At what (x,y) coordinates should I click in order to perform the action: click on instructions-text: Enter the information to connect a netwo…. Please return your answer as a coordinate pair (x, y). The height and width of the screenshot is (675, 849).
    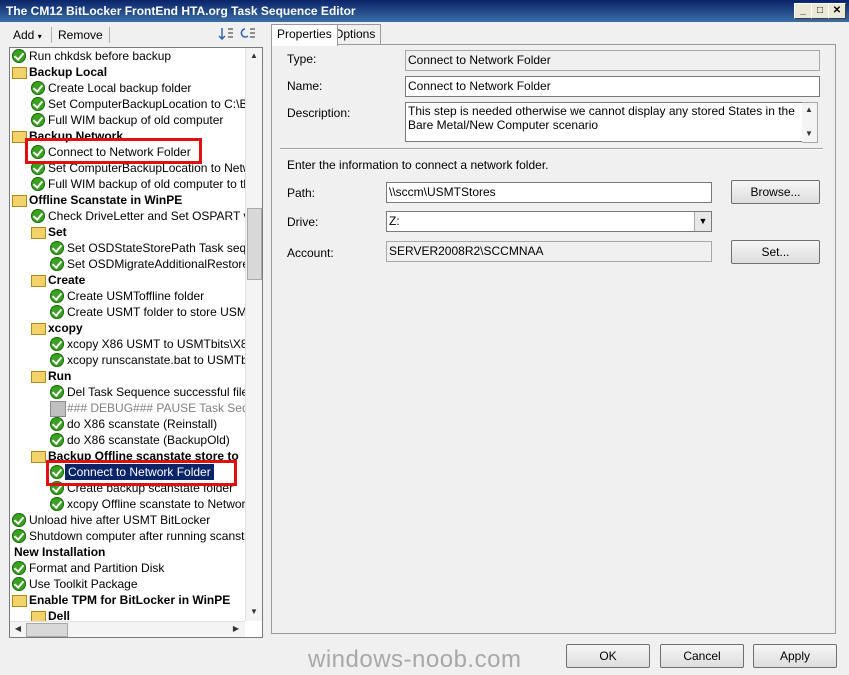
    Looking at the image, I should click on (418, 165).